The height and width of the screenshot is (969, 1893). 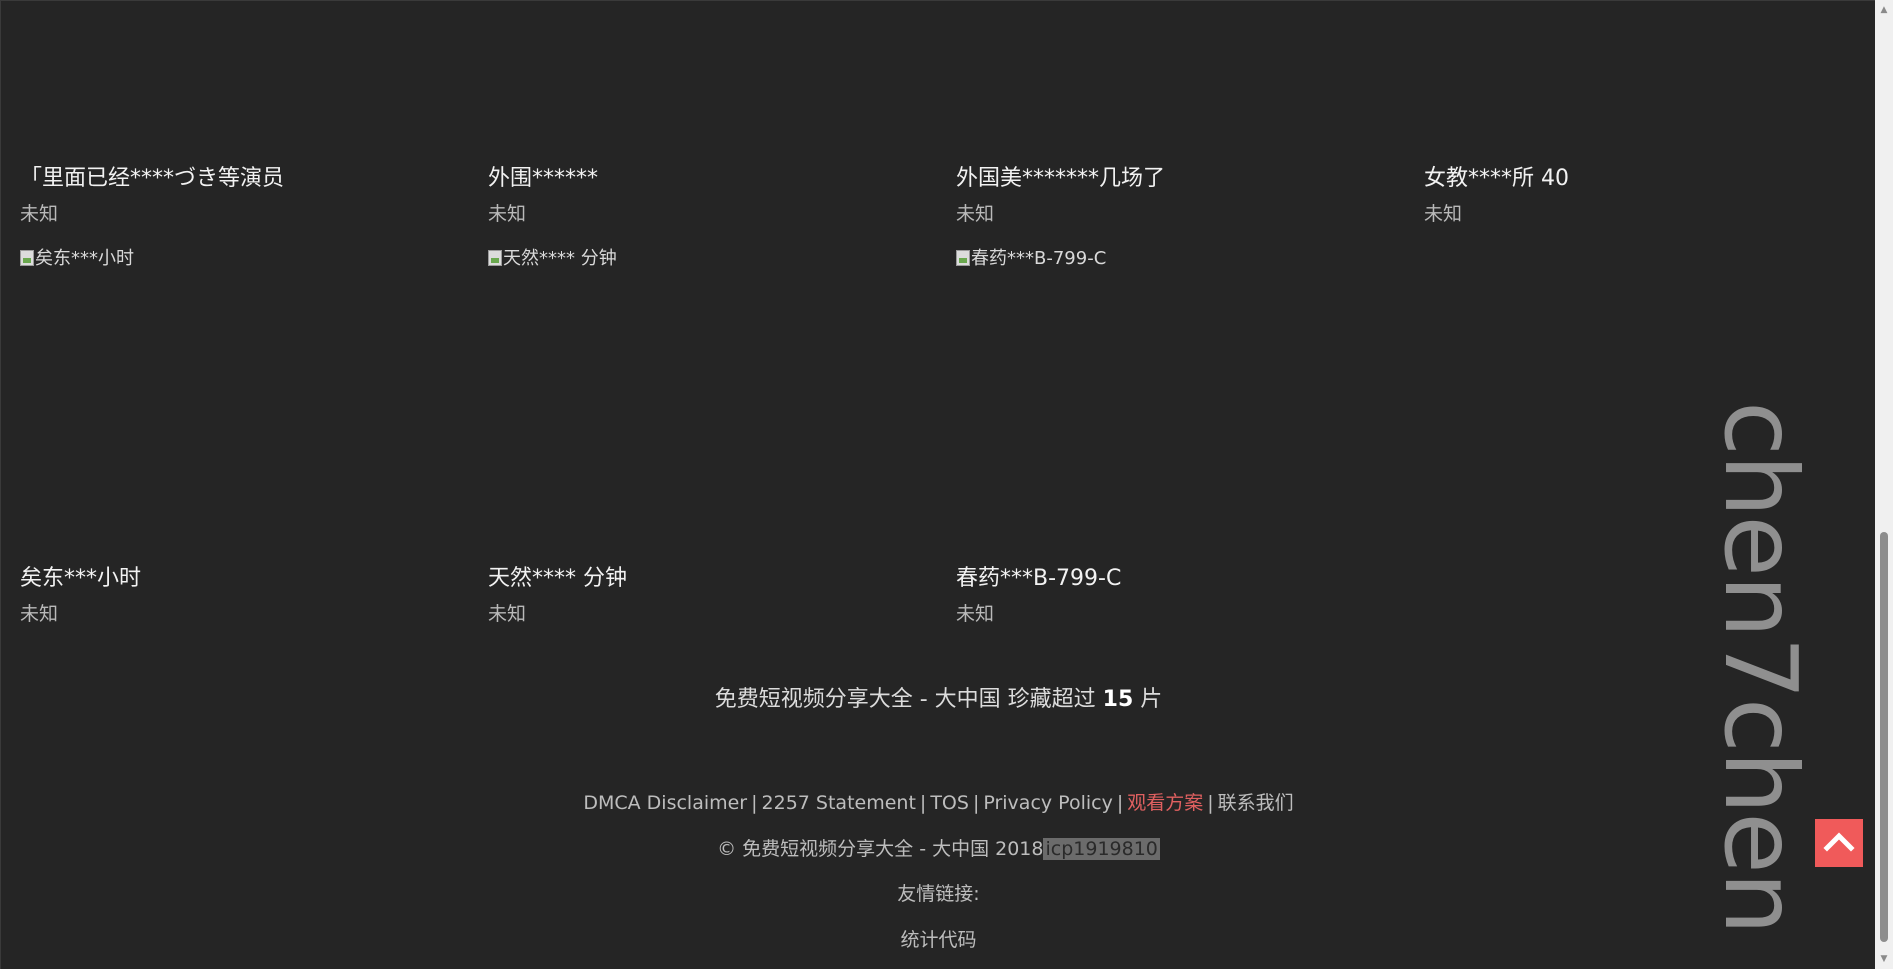 I want to click on tagline-text: 免费短视频分享大全 - 大中国 珍藏超过, so click(x=908, y=699).